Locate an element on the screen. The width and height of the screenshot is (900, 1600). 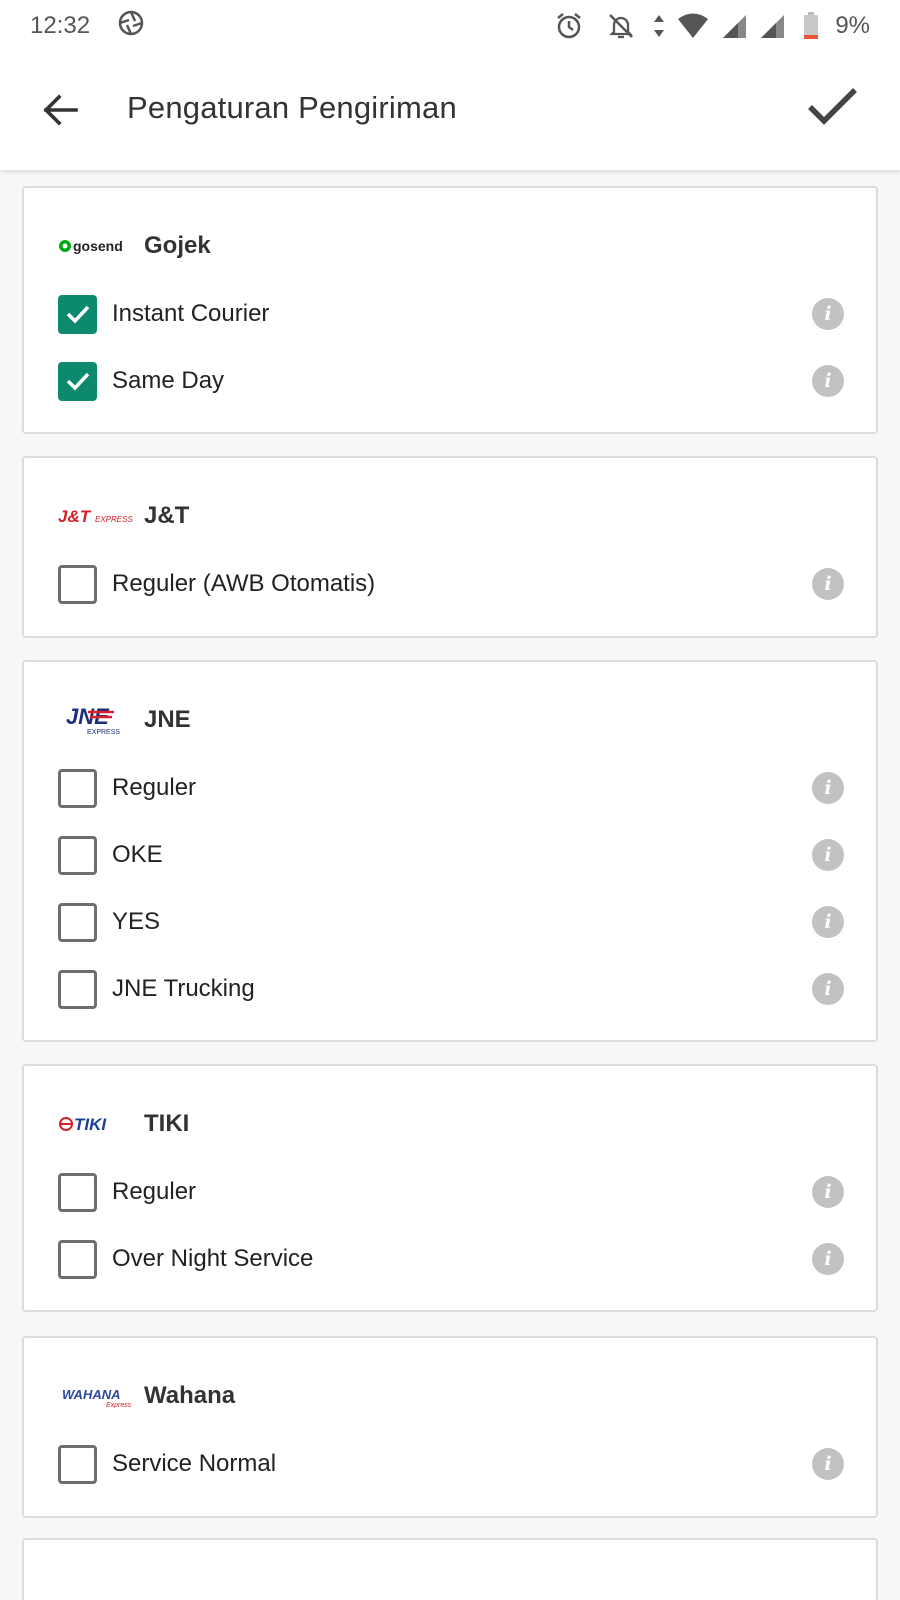
carrier-name: TIKI is located at coordinates (167, 1123).